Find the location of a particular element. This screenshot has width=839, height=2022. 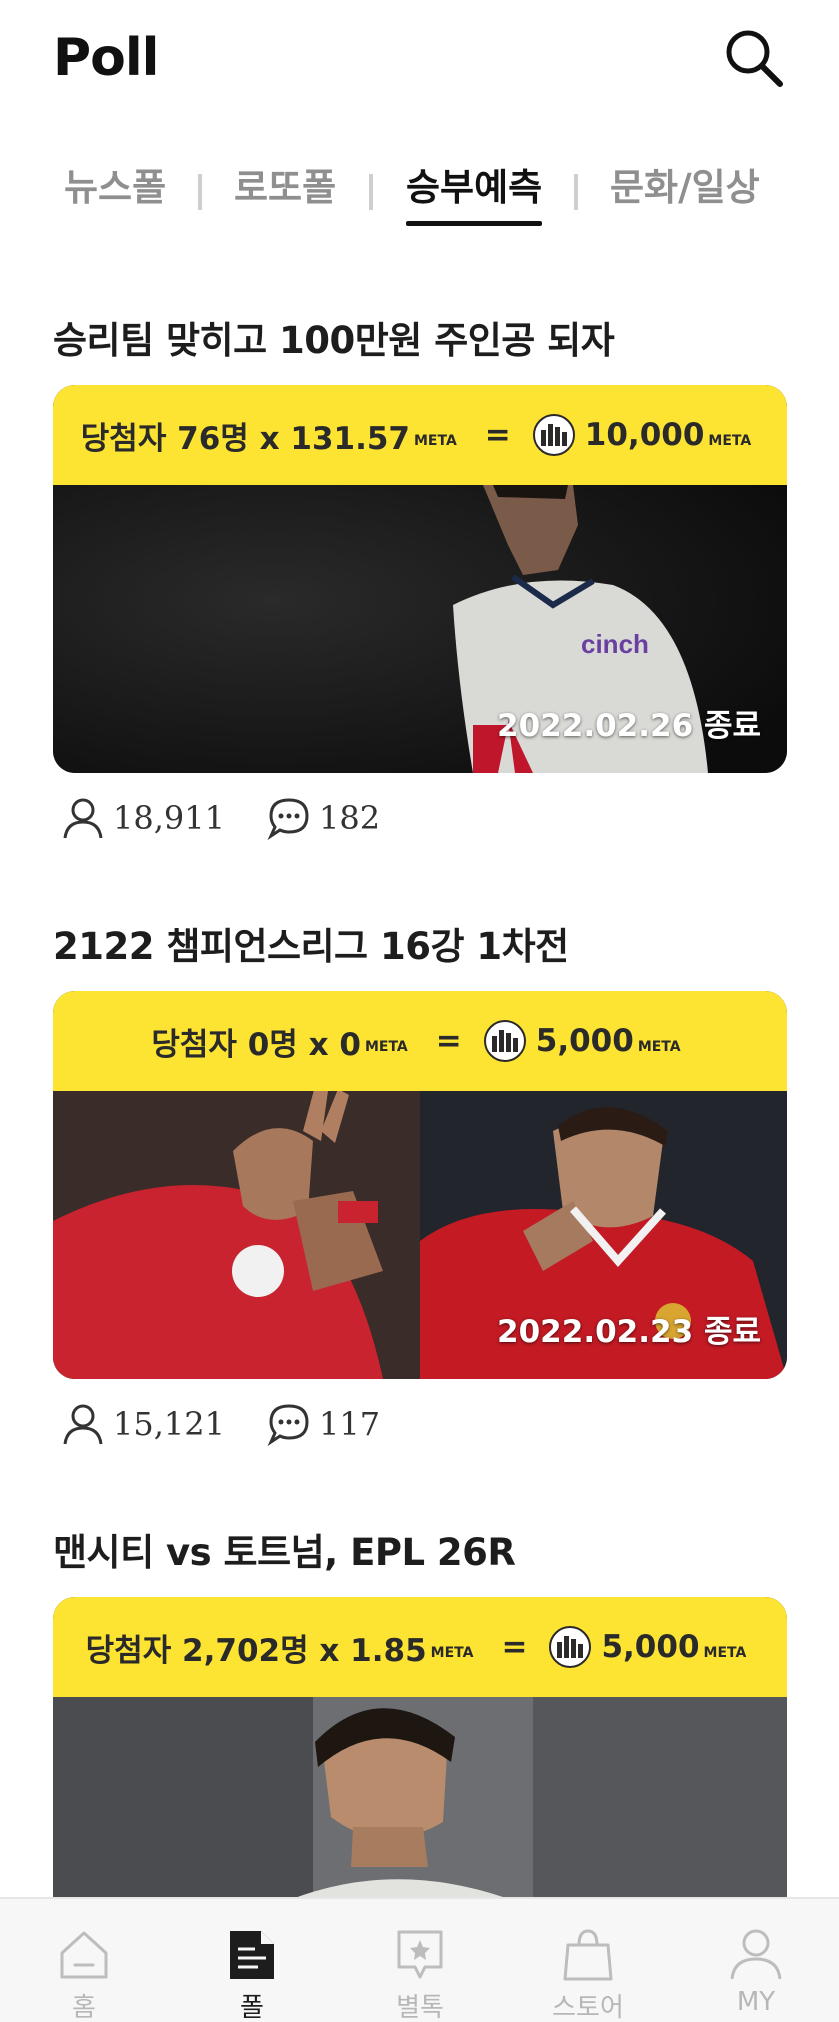

tab-match-prediction: 승부예측 is located at coordinates (474, 193).